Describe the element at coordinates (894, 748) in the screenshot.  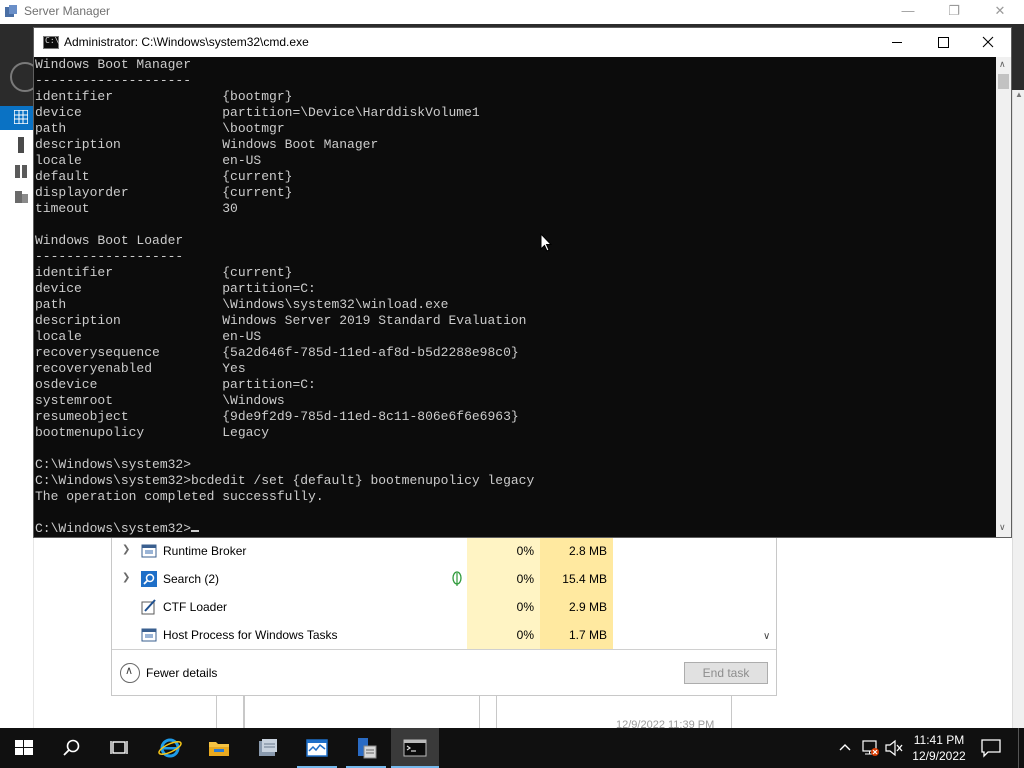
I see `volume-muted-icon` at that location.